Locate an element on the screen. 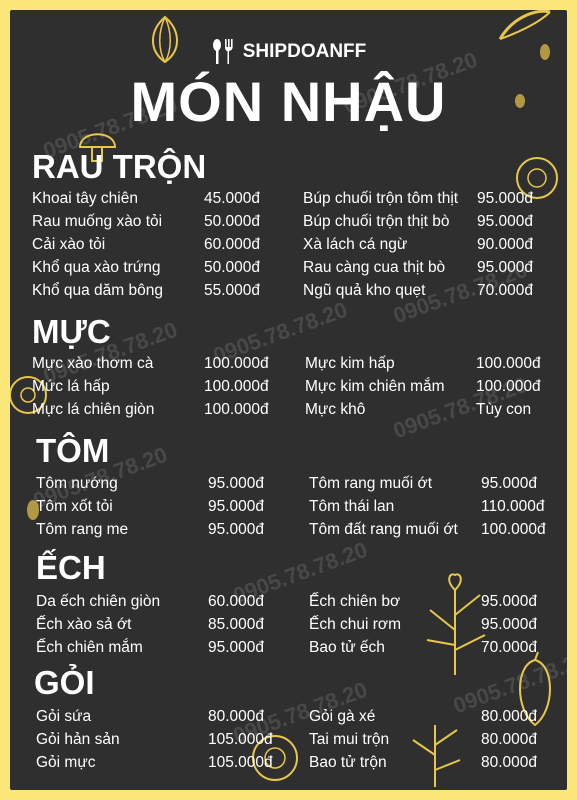 This screenshot has width=577, height=800. menu-item-name: Da ếch chiên giòn is located at coordinates (98, 601).